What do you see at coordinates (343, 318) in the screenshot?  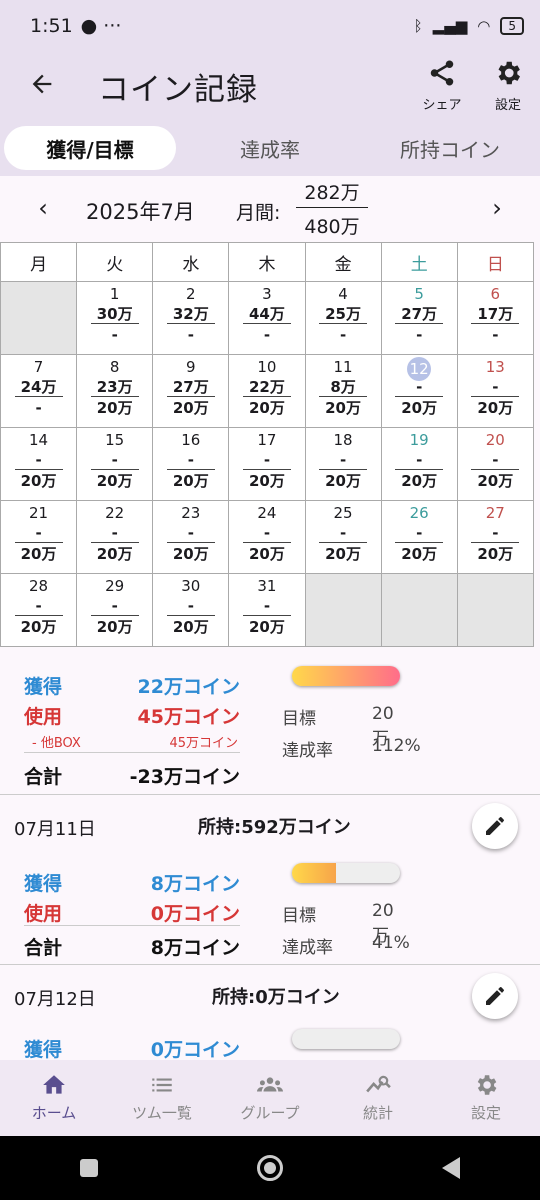 I see `calendar-day-4: 4 25万 -` at bounding box center [343, 318].